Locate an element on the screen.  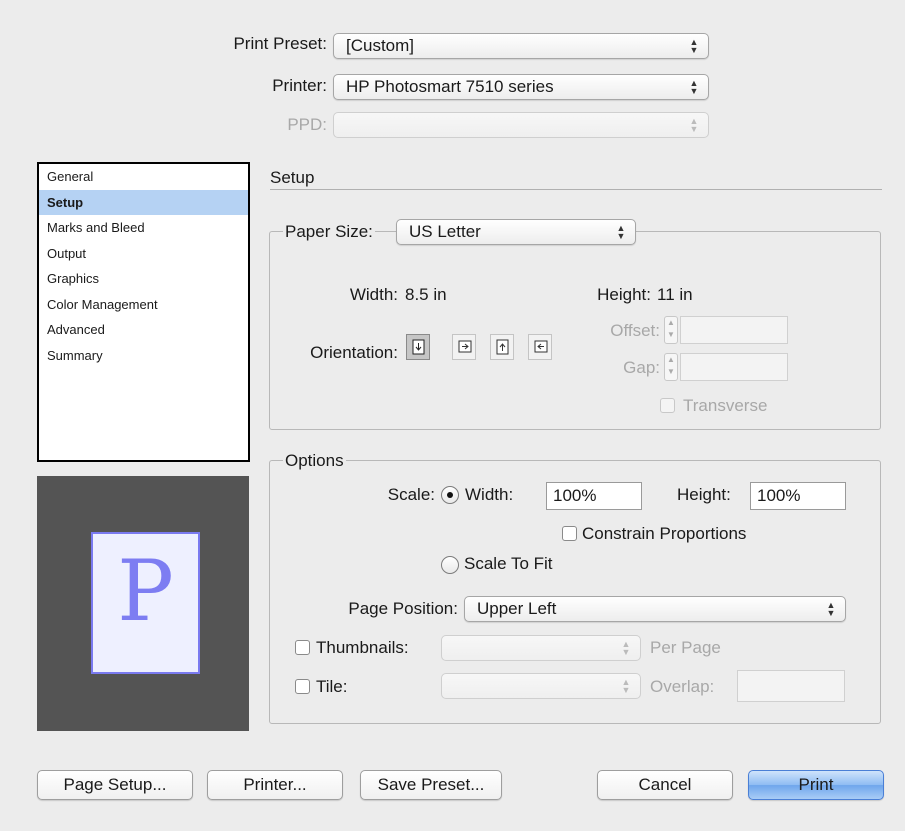
constrain-proportions-checkbox is located at coordinates (569, 533).